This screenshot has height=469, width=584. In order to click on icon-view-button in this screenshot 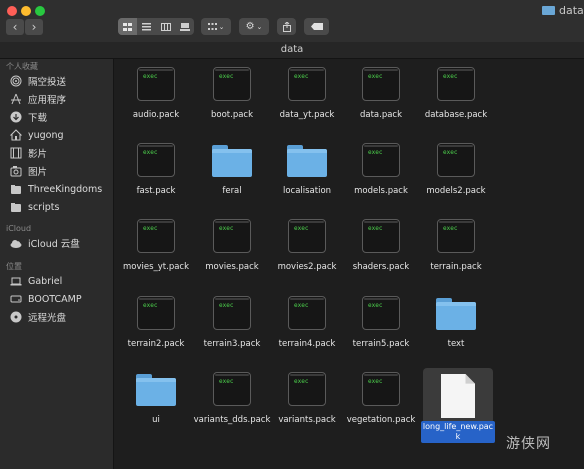, I will do `click(127, 26)`.